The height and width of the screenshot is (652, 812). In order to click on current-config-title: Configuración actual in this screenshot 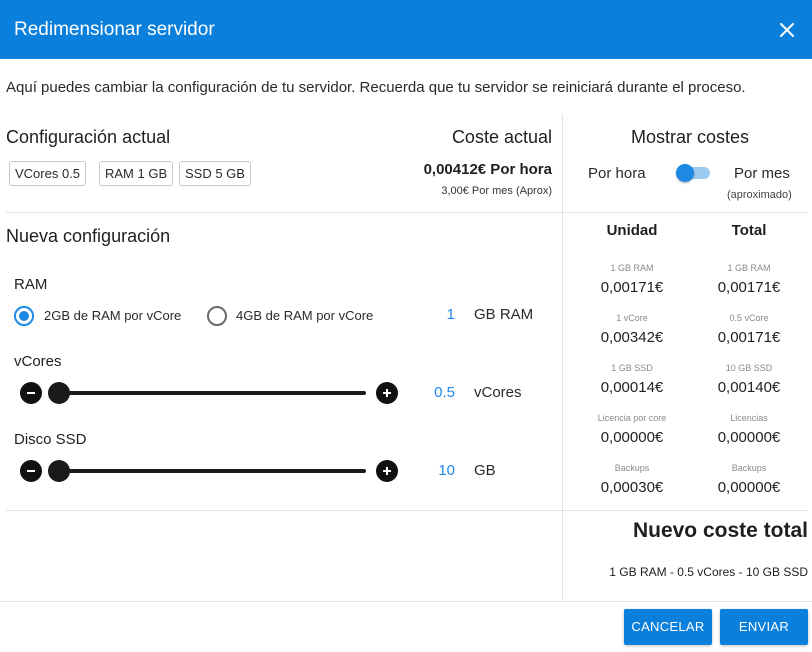, I will do `click(88, 137)`.